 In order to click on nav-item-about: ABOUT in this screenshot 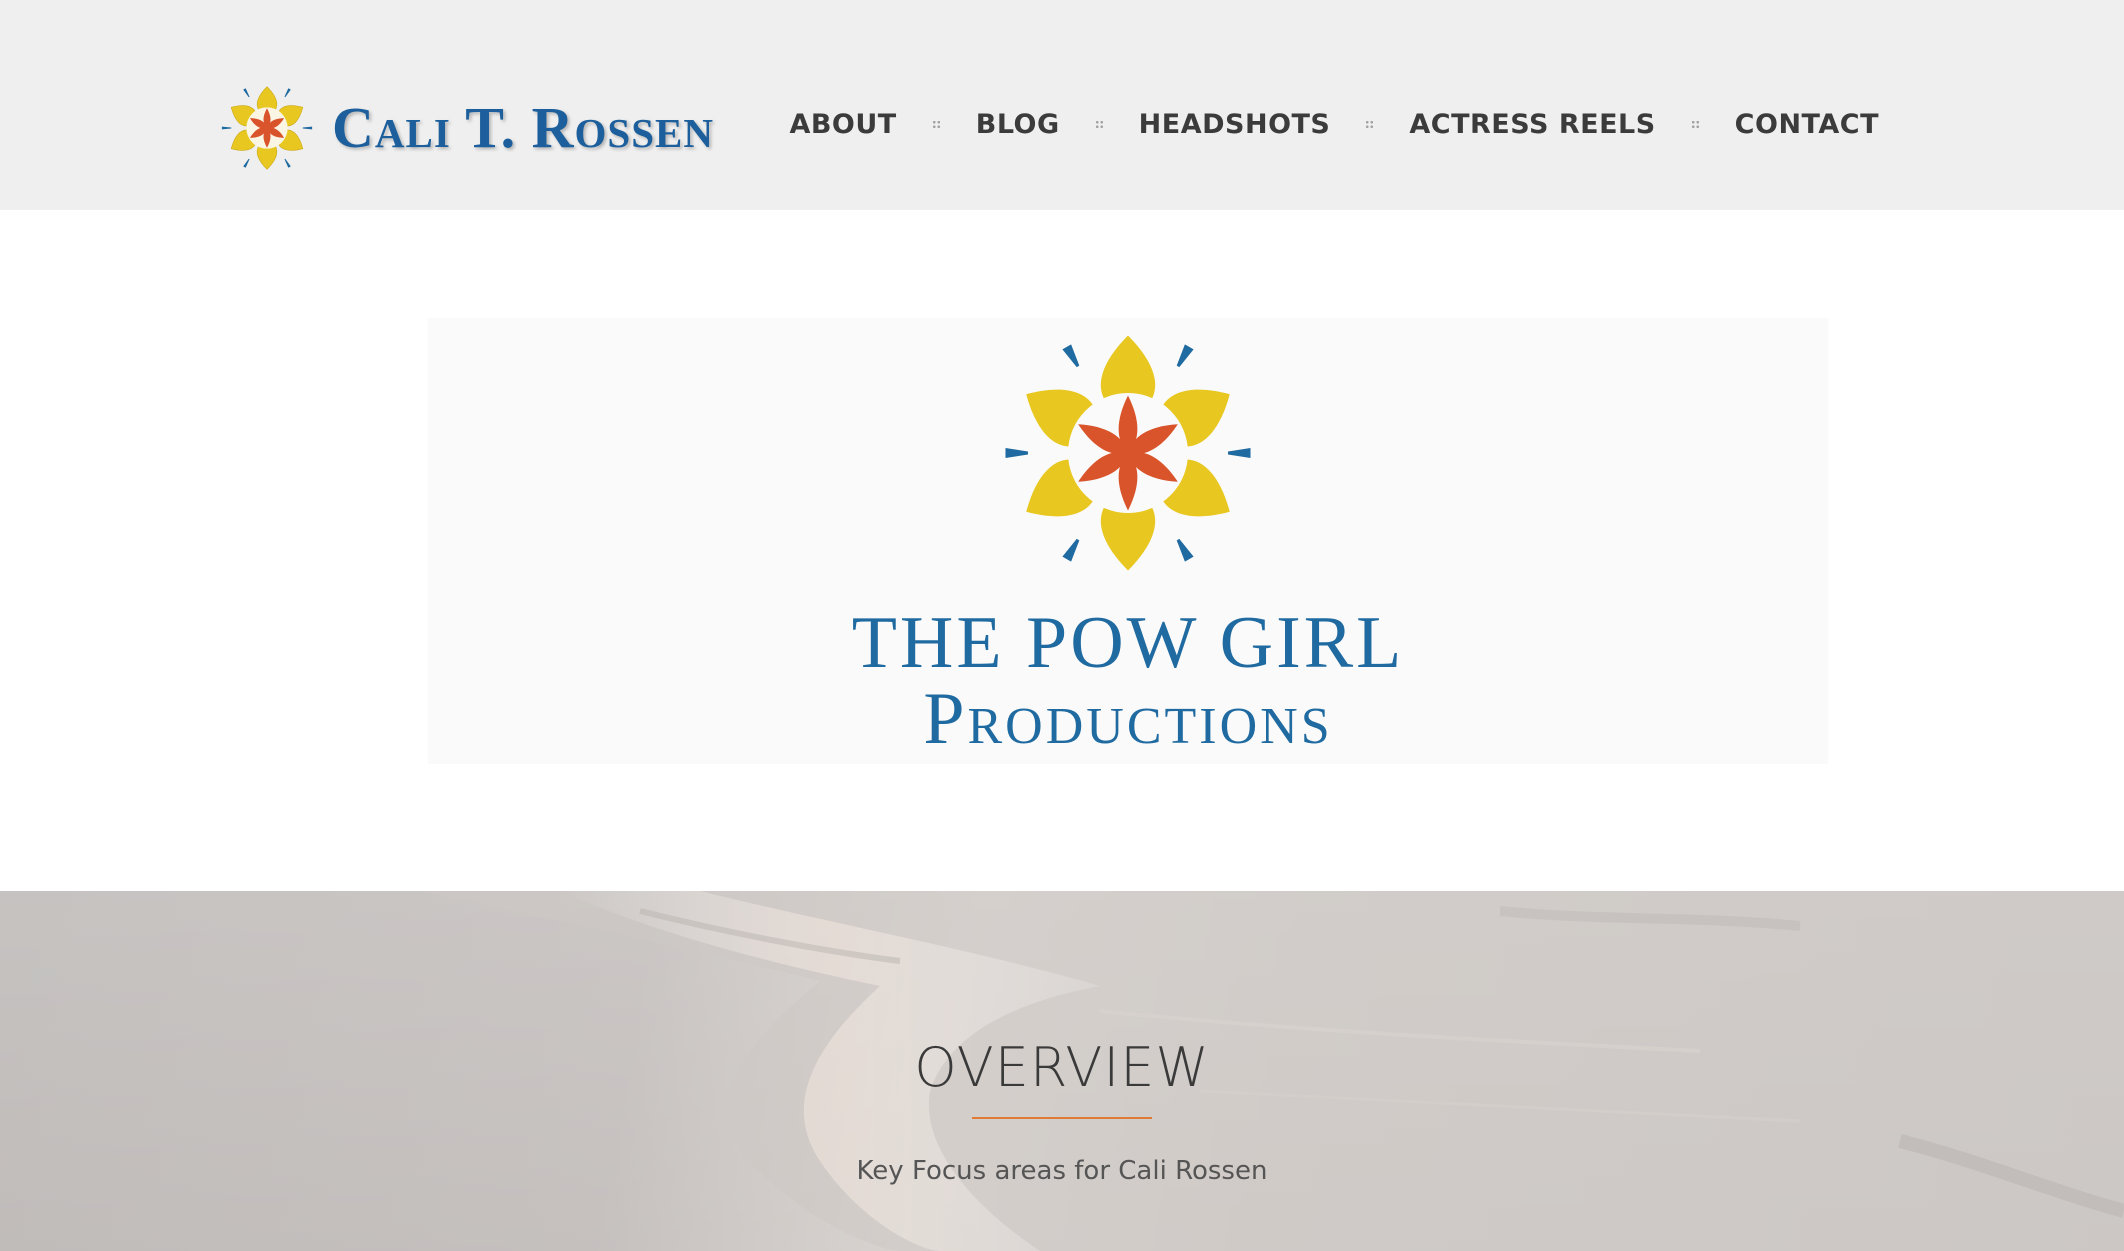, I will do `click(842, 124)`.